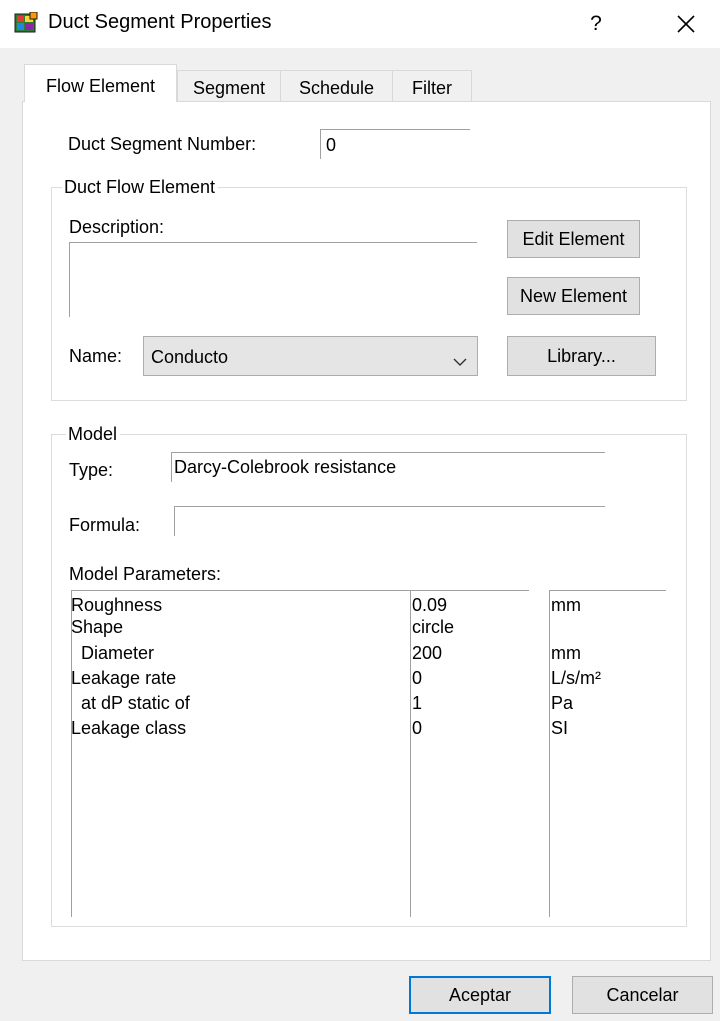 This screenshot has height=1021, width=720. I want to click on tab-label: Schedule, so click(336, 88).